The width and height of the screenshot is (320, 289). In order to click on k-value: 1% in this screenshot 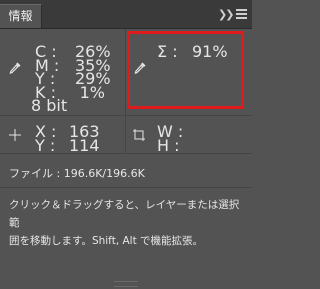, I will do `click(92, 92)`.